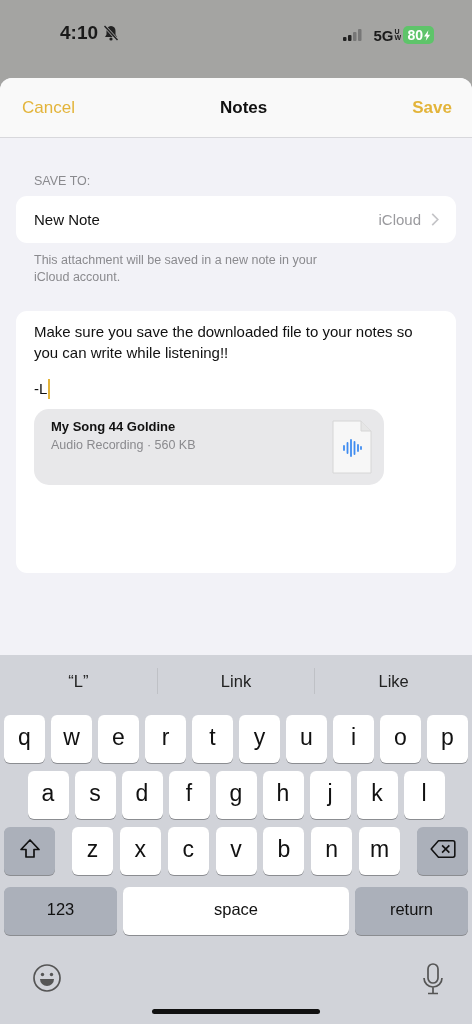 The image size is (472, 1024). Describe the element at coordinates (95, 795) in the screenshot. I see `letter-key: s` at that location.